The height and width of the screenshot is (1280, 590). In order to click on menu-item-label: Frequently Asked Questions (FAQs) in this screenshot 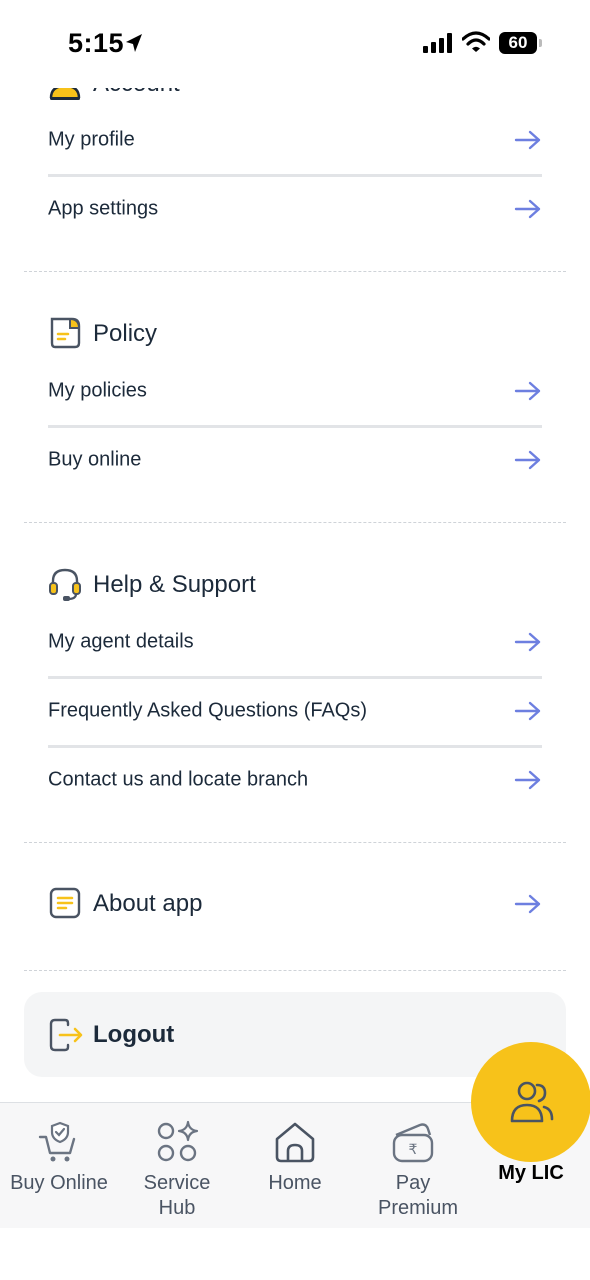, I will do `click(208, 710)`.